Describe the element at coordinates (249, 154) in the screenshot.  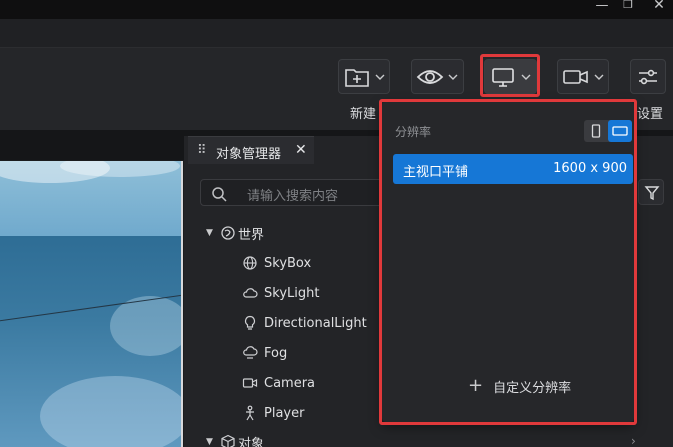
I see `tab-title: 对象管理器` at that location.